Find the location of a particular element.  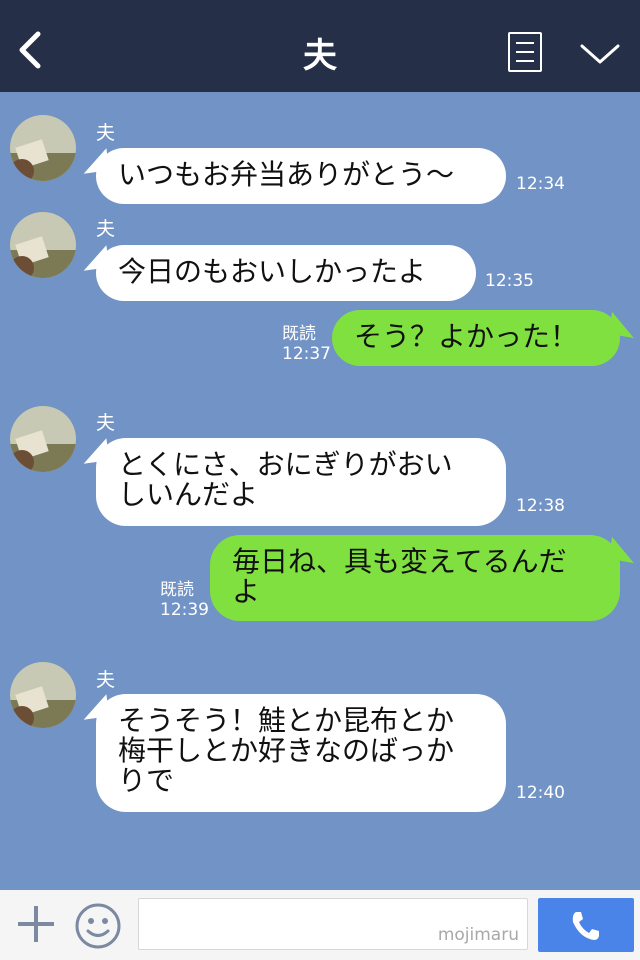

message-time: 12:39 is located at coordinates (184, 610).